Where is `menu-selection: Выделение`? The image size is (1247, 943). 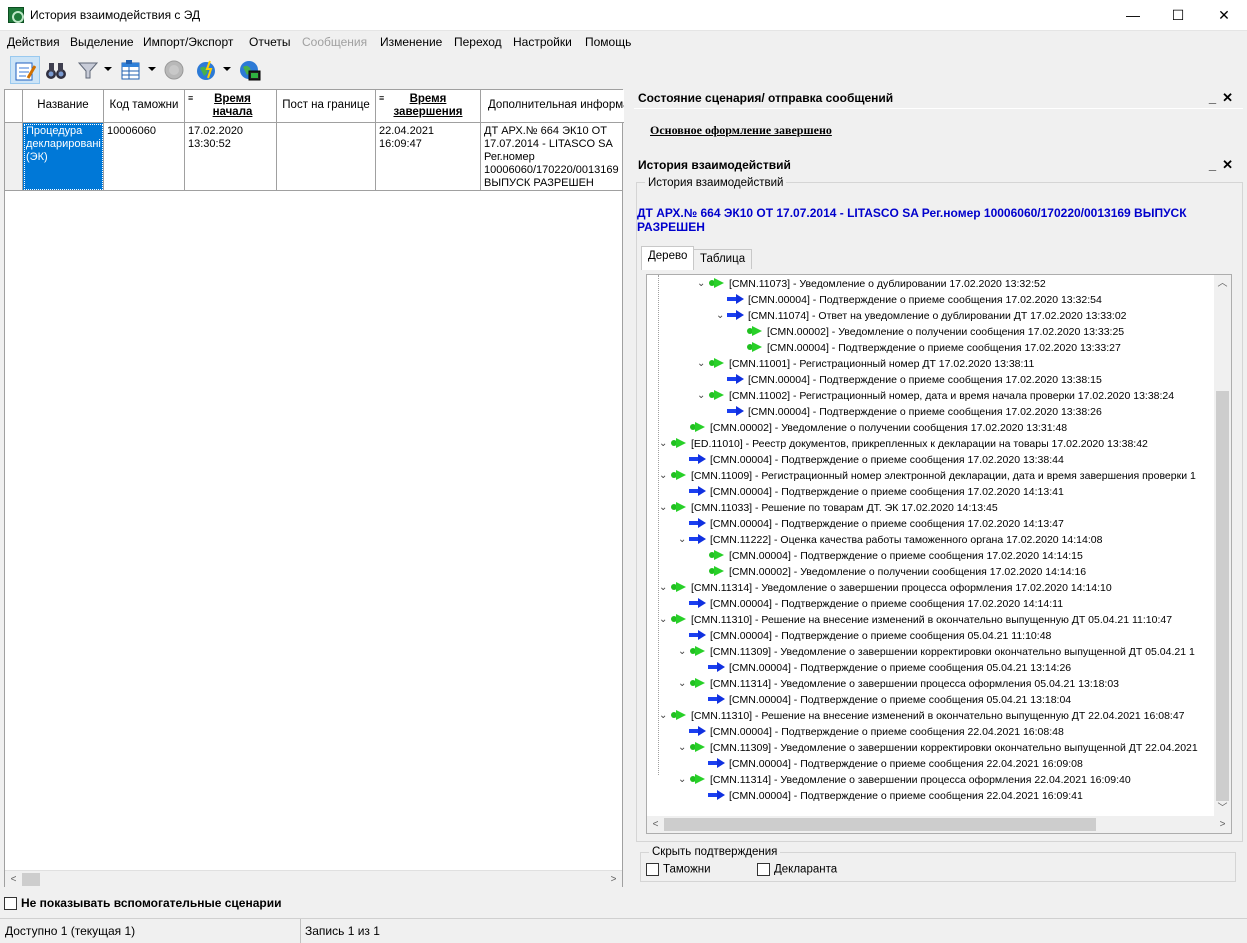
menu-selection: Выделение is located at coordinates (102, 42).